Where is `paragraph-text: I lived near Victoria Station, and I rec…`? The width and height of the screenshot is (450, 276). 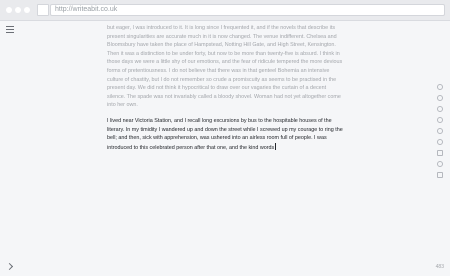 paragraph-text: I lived near Victoria Station, and I rec… is located at coordinates (225, 134).